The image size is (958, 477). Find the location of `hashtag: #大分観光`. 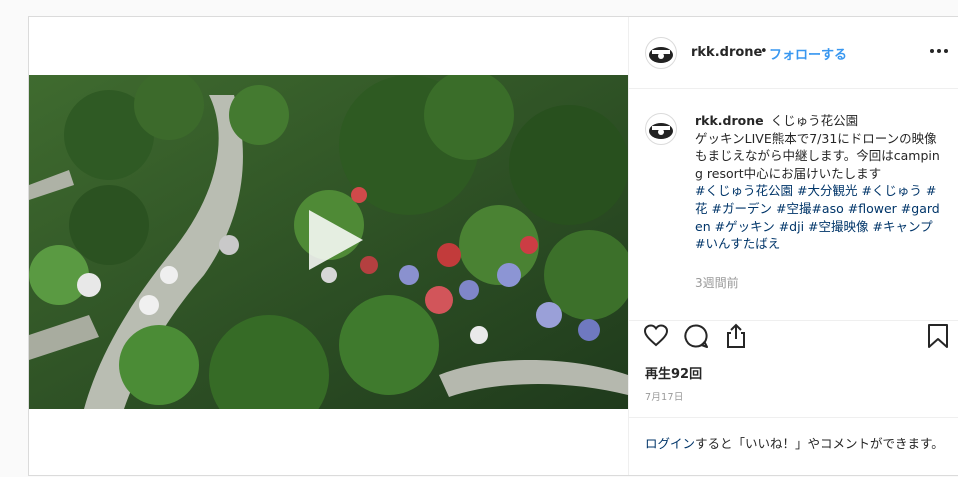

hashtag: #大分観光 is located at coordinates (827, 190).